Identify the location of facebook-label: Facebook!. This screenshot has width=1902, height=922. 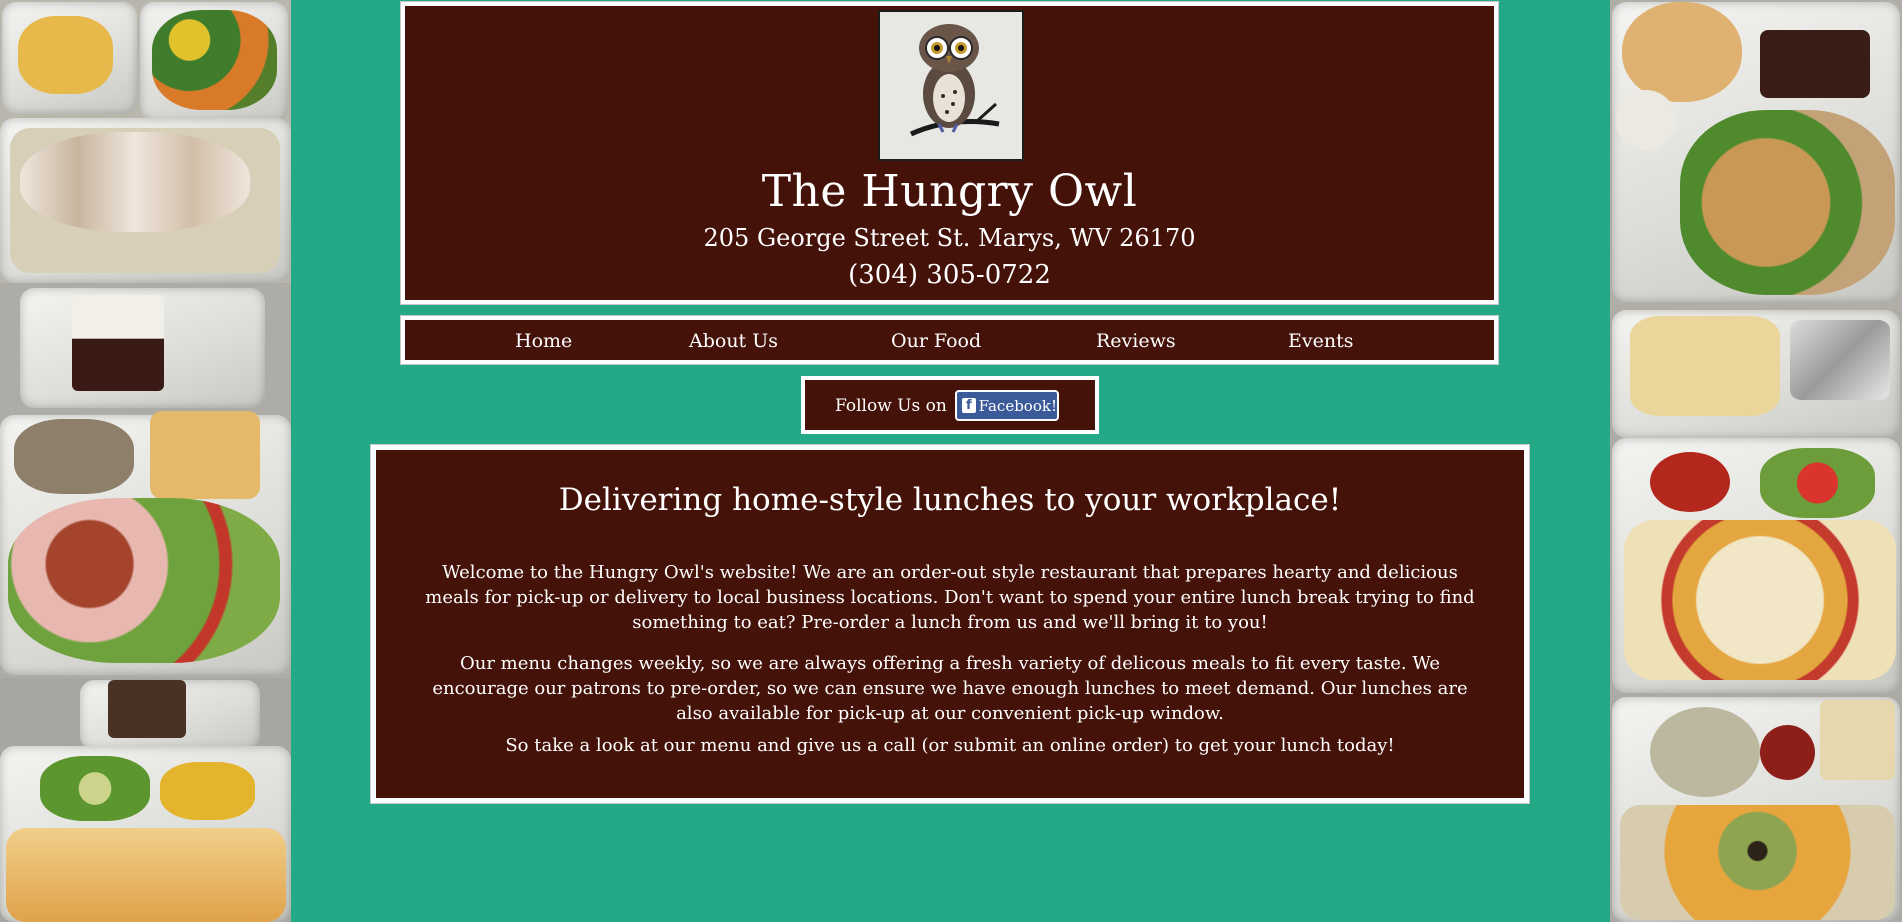
(1017, 405).